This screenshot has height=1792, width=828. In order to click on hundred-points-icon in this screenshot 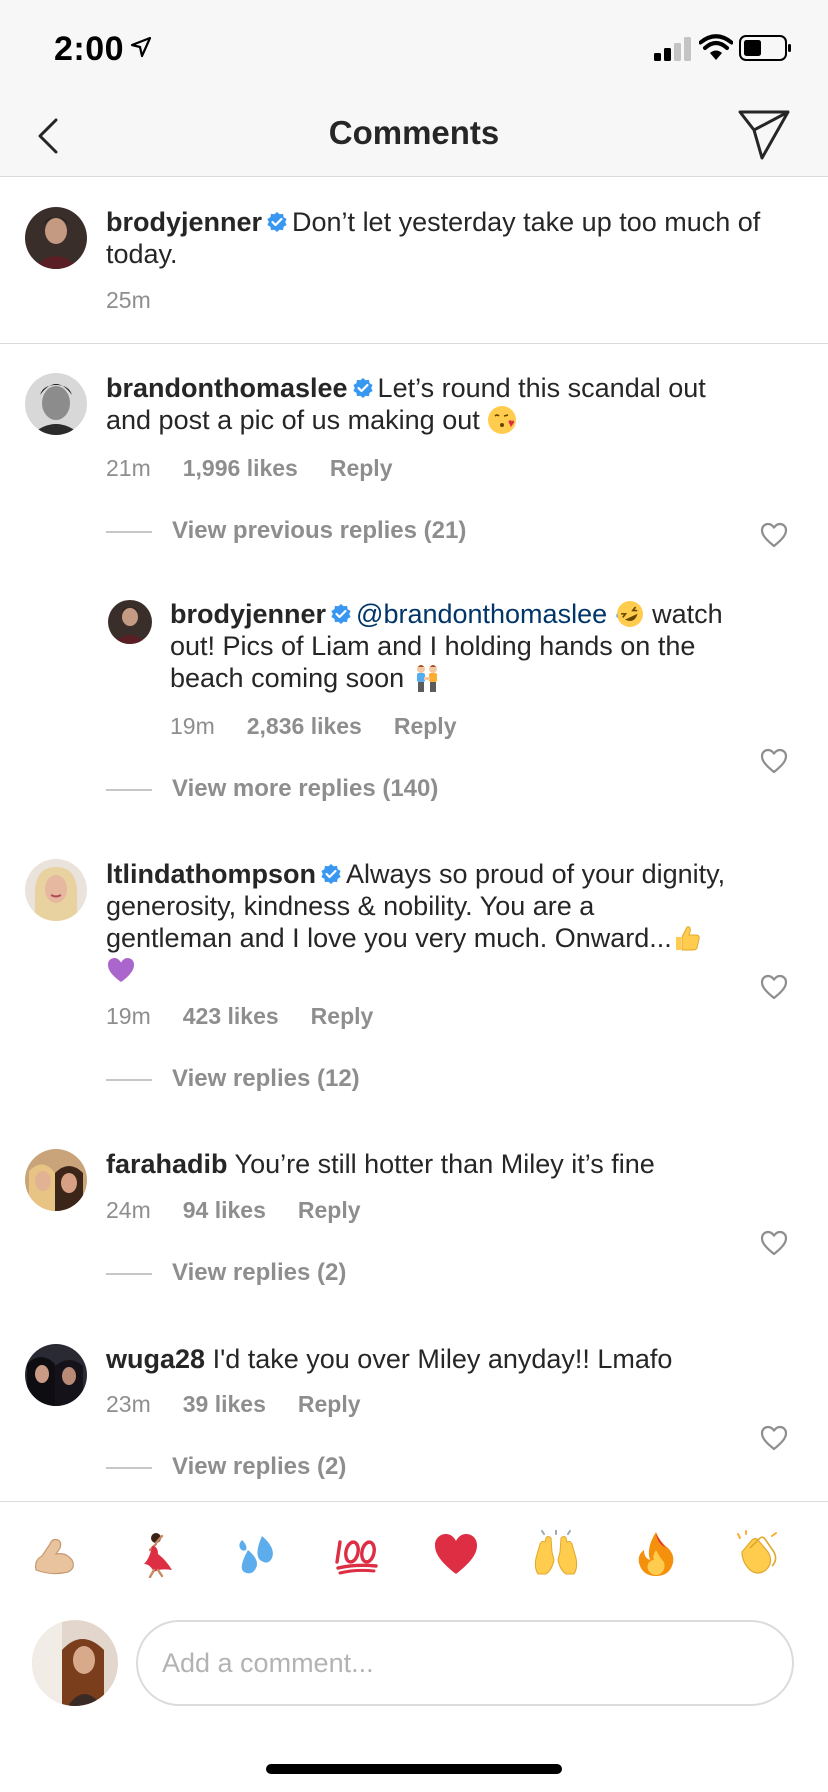, I will do `click(356, 1554)`.